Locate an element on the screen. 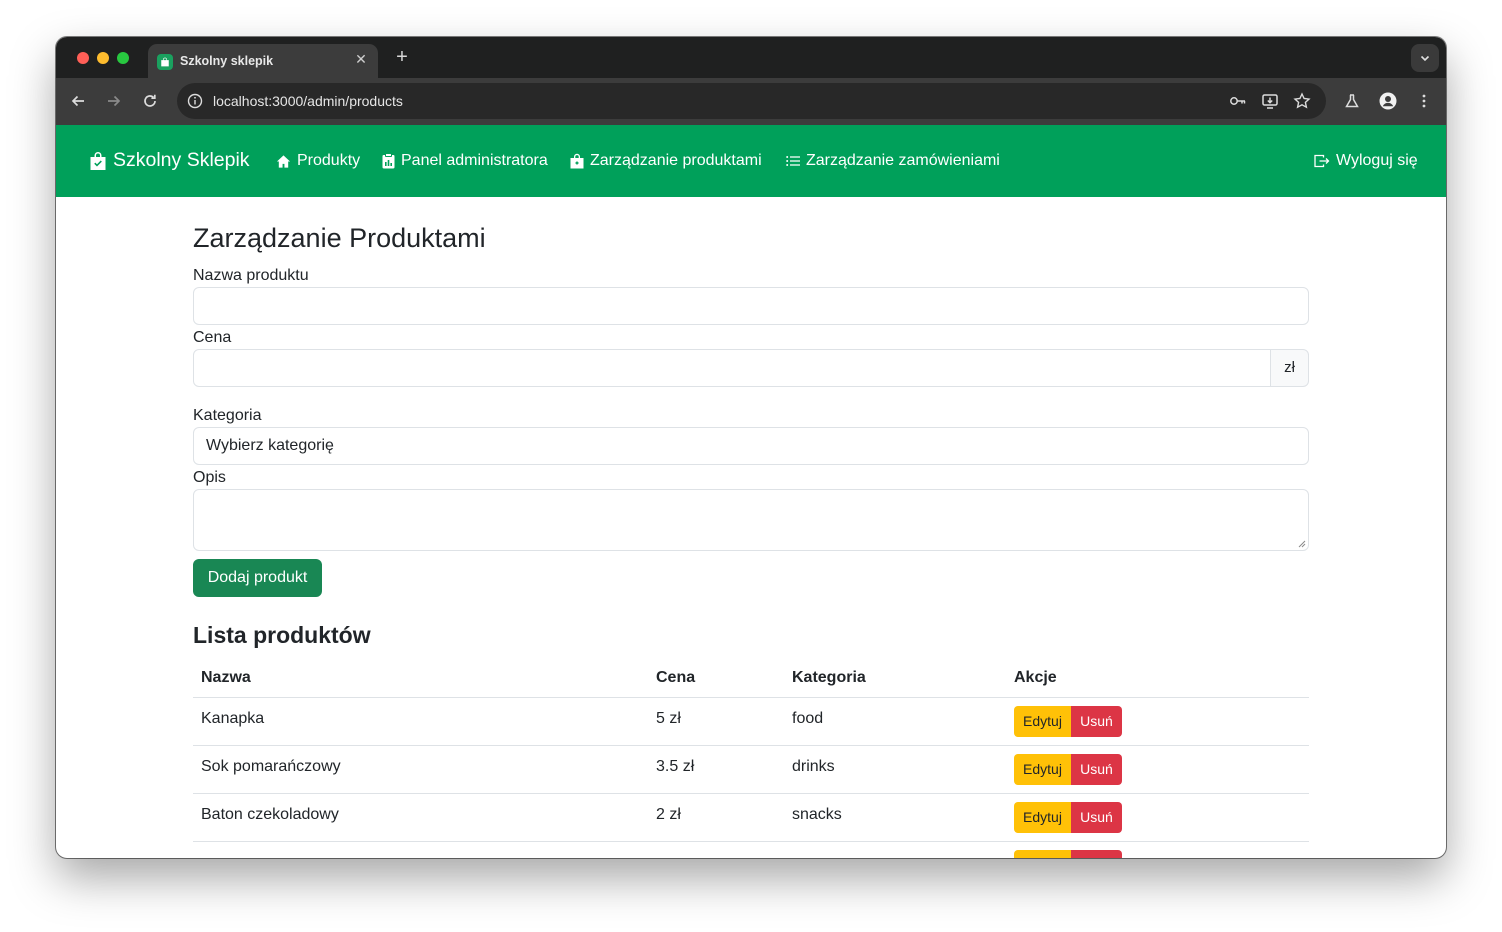 This screenshot has height=932, width=1502. product-category-cell: snacks is located at coordinates (817, 814).